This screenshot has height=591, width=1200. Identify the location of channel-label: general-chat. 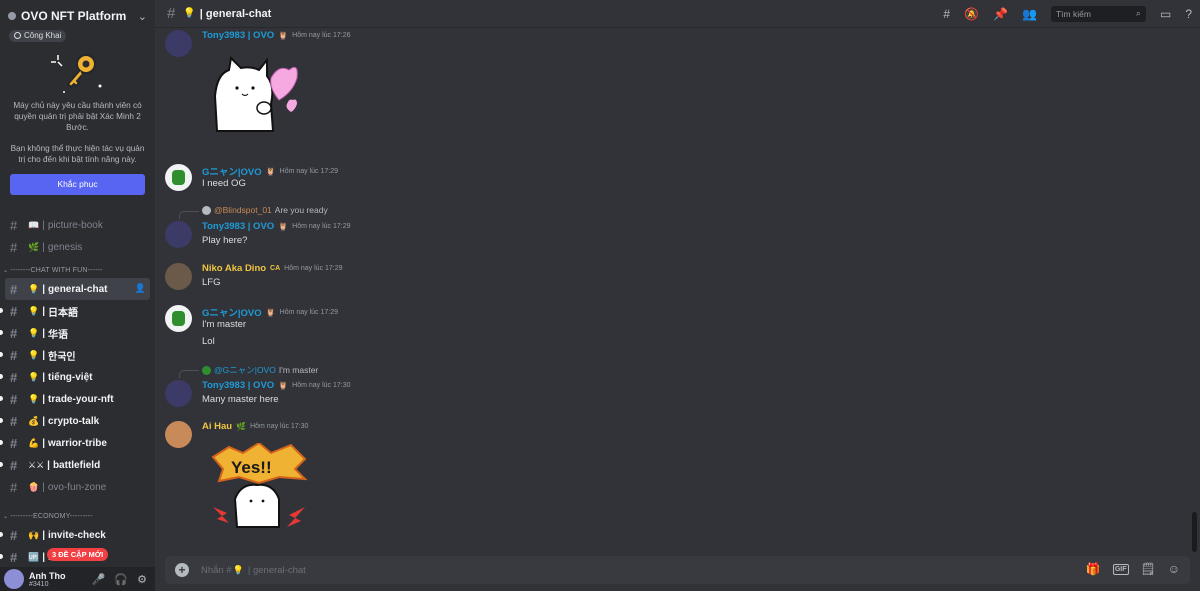
(78, 289).